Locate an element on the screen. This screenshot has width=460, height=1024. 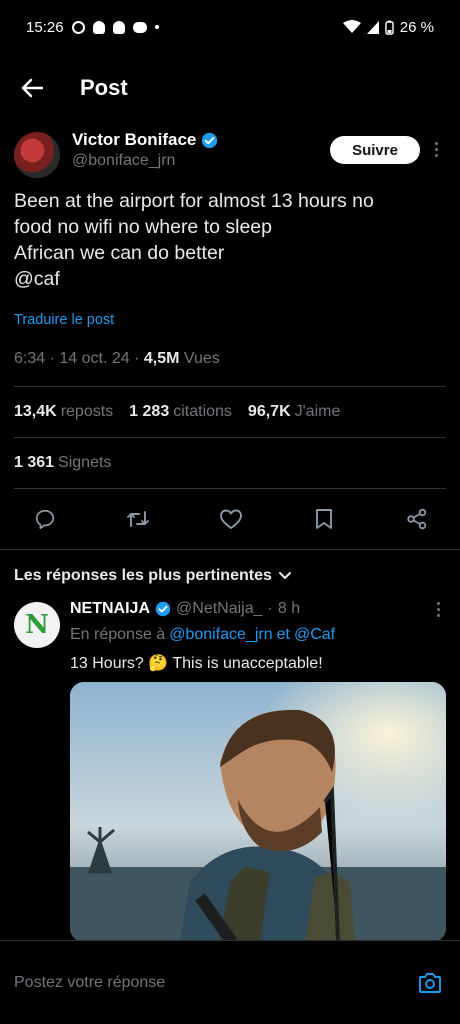
reply-icon is located at coordinates (45, 519).